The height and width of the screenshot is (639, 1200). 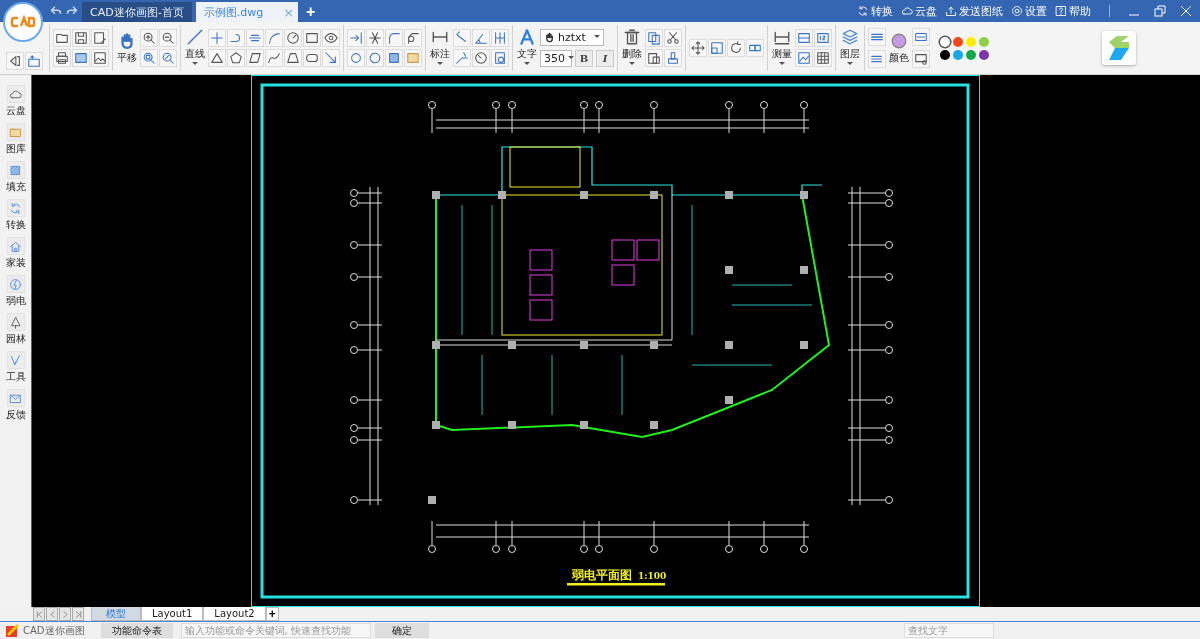 I want to click on line-weight-button, so click(x=877, y=37).